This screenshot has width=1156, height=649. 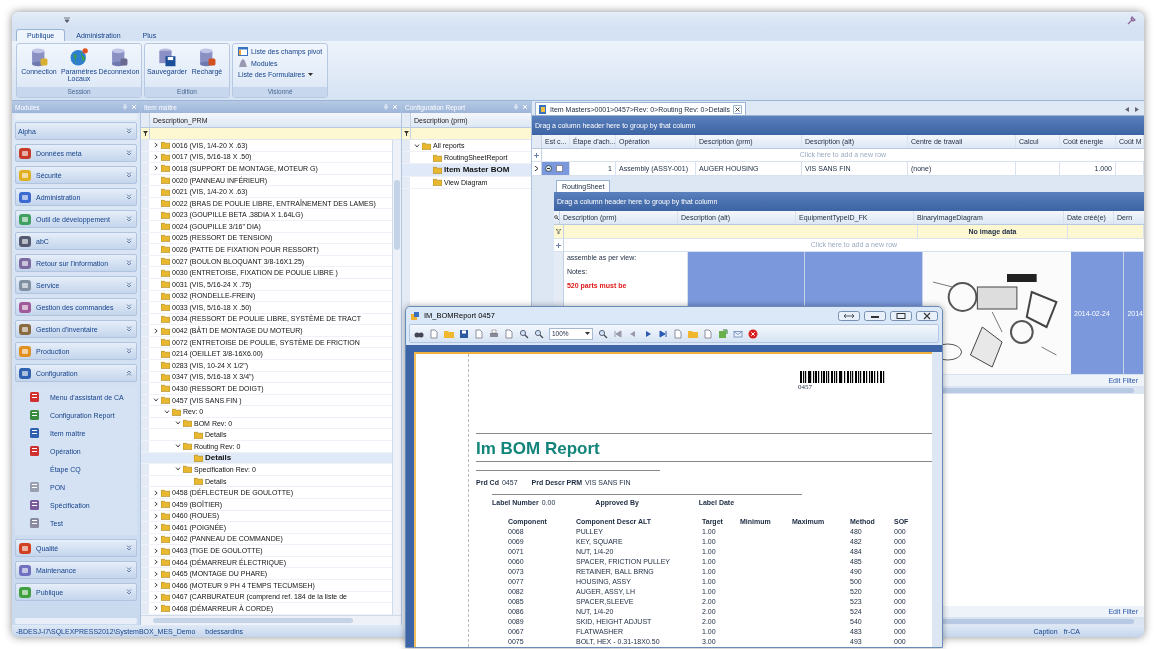 I want to click on printer-icon, so click(x=494, y=333).